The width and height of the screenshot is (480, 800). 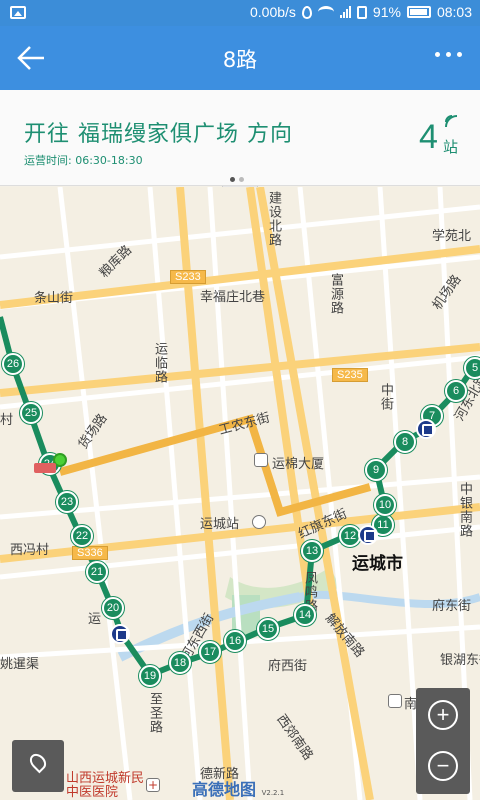 I want to click on label-zhisheng: 至圣路, so click(x=154, y=713).